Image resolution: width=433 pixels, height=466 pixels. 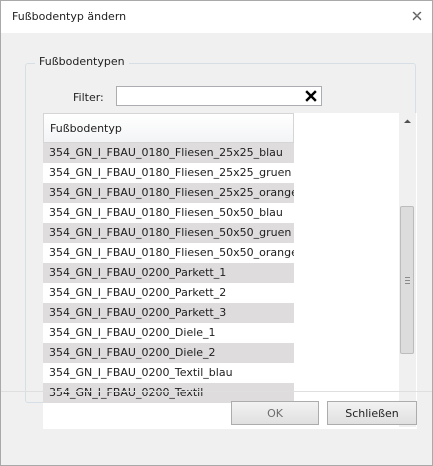 What do you see at coordinates (417, 16) in the screenshot?
I see `close-icon` at bounding box center [417, 16].